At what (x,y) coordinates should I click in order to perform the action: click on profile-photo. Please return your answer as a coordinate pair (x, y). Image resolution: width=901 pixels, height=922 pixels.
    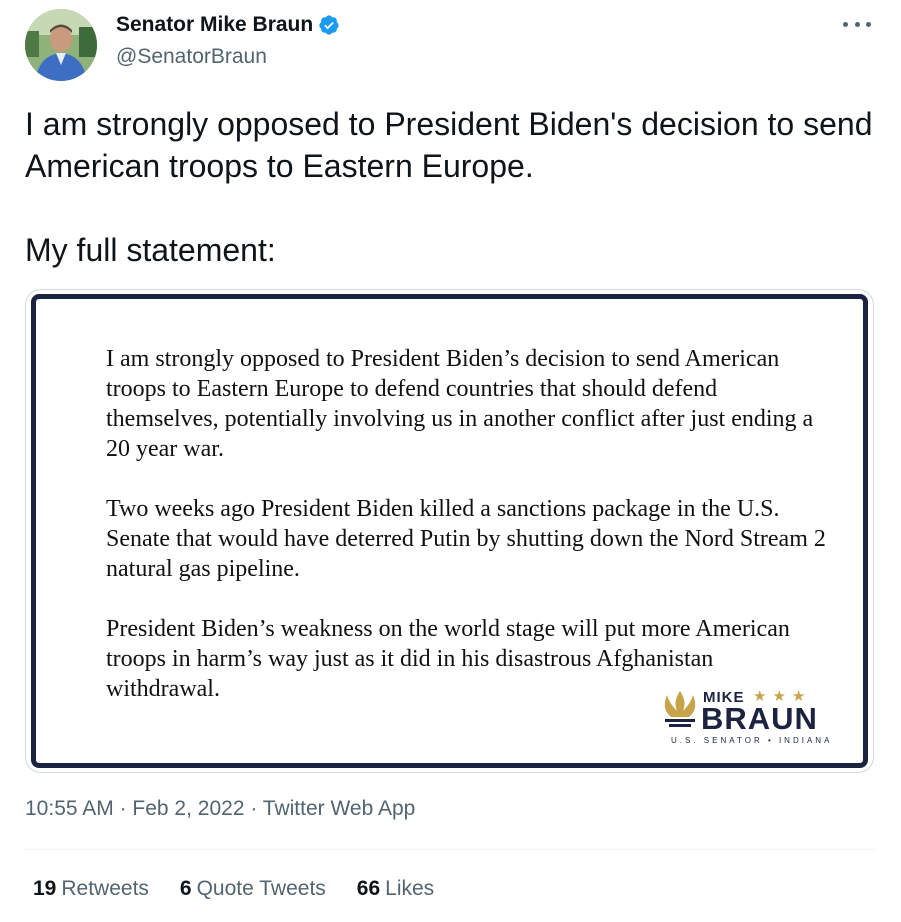
    Looking at the image, I should click on (61, 45).